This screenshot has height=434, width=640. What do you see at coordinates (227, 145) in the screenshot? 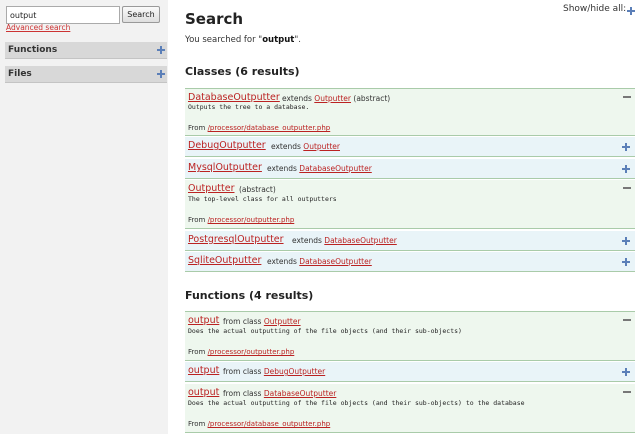
I see `result-name-link: DebugOutputter` at bounding box center [227, 145].